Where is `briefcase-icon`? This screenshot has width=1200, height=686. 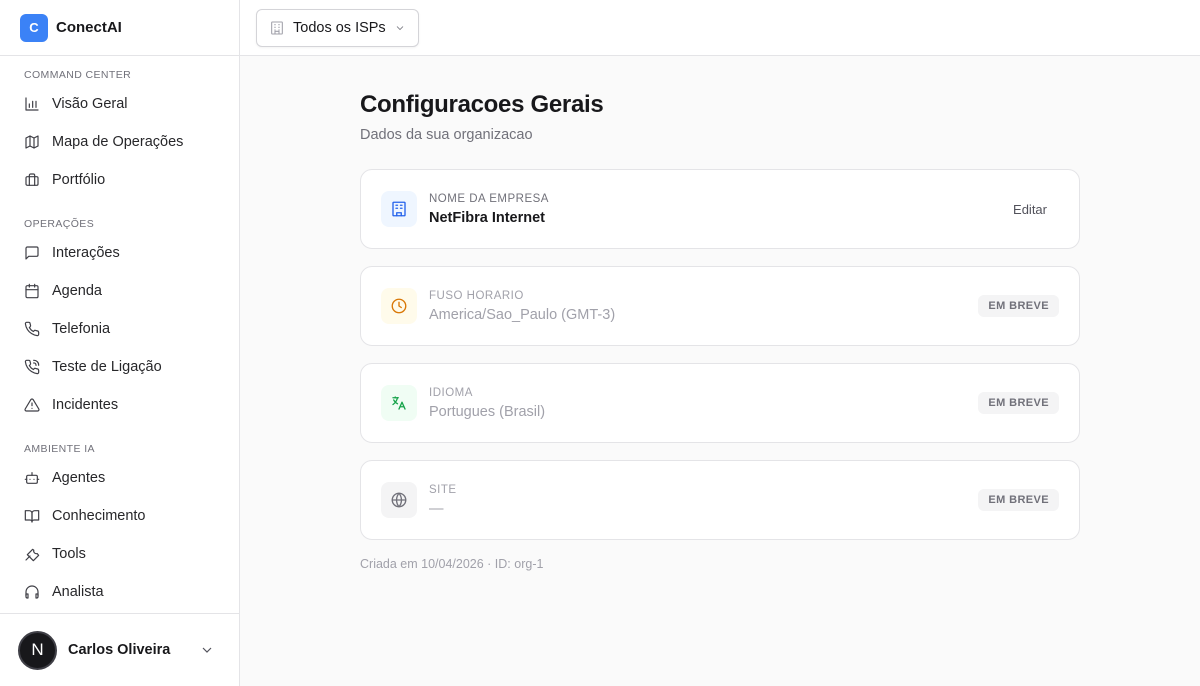 briefcase-icon is located at coordinates (32, 179).